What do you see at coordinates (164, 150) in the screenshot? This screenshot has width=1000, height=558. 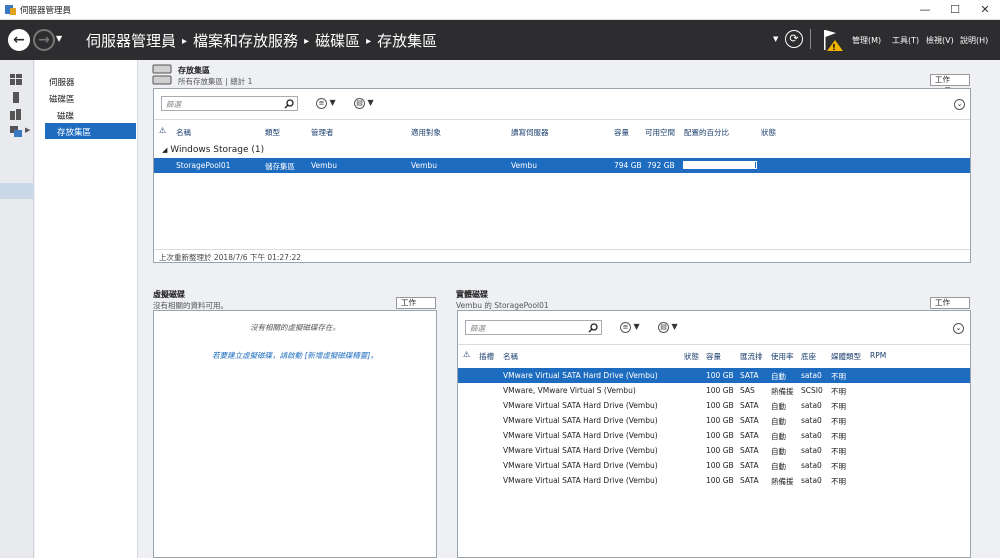 I see `collapse-group-icon: ◢` at bounding box center [164, 150].